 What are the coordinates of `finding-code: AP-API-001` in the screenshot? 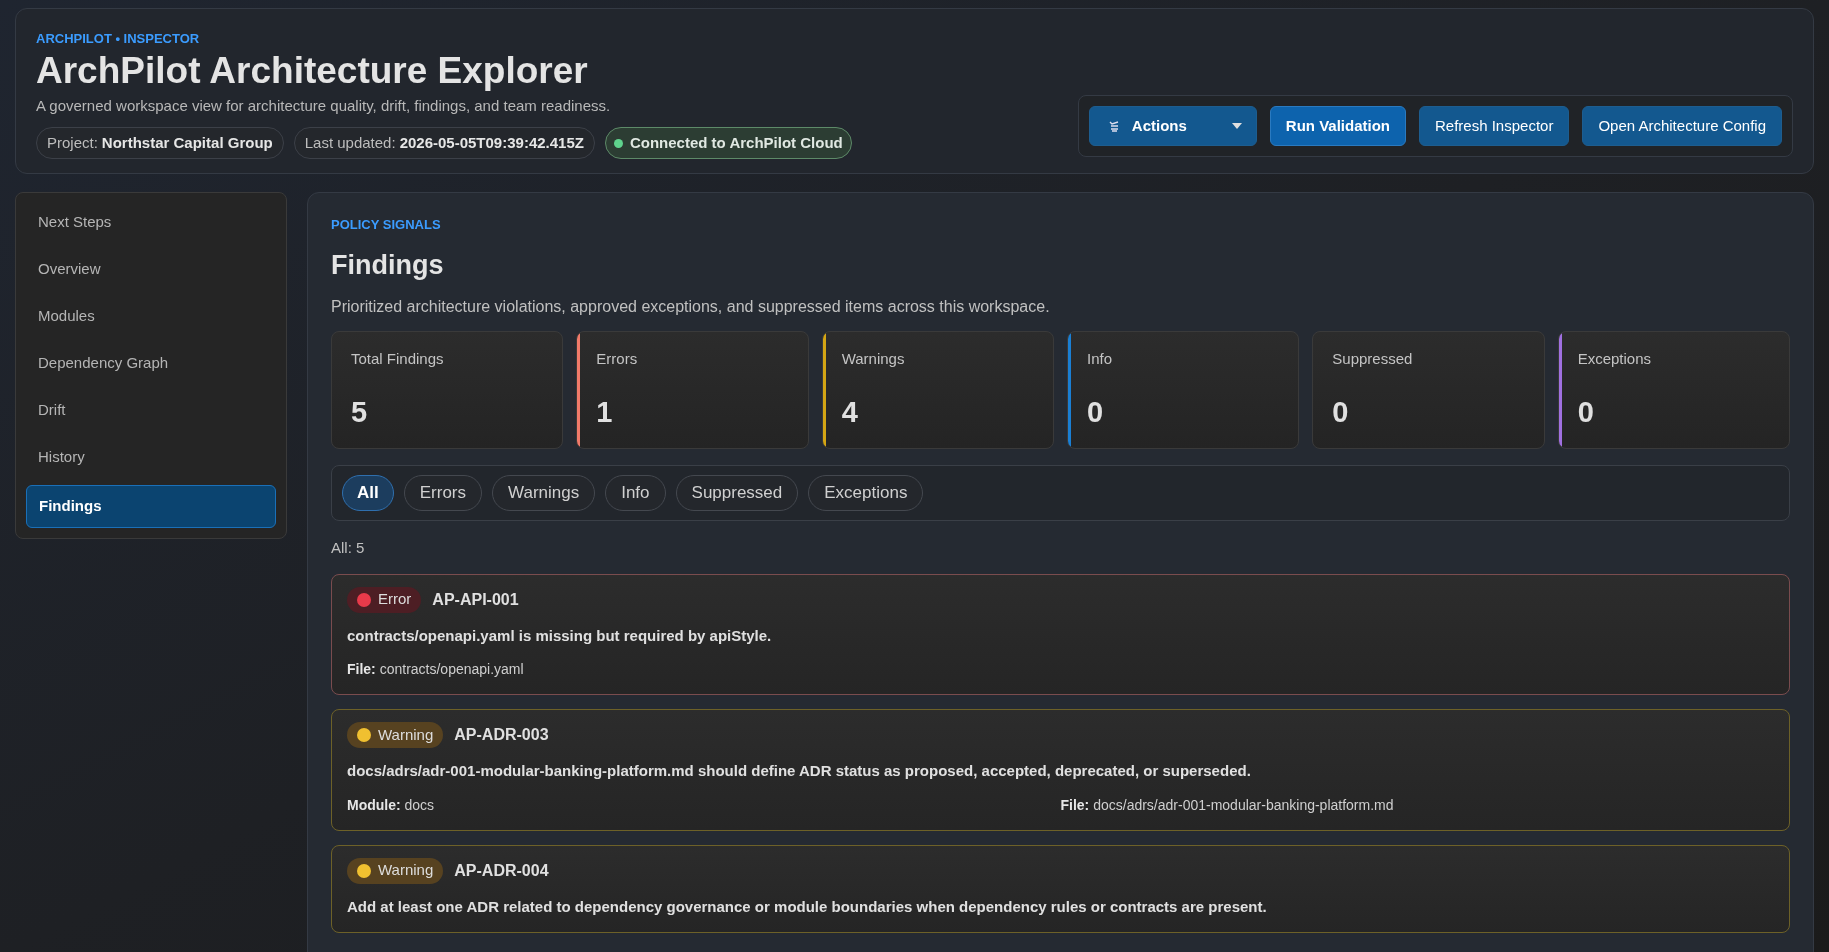 It's located at (475, 599).